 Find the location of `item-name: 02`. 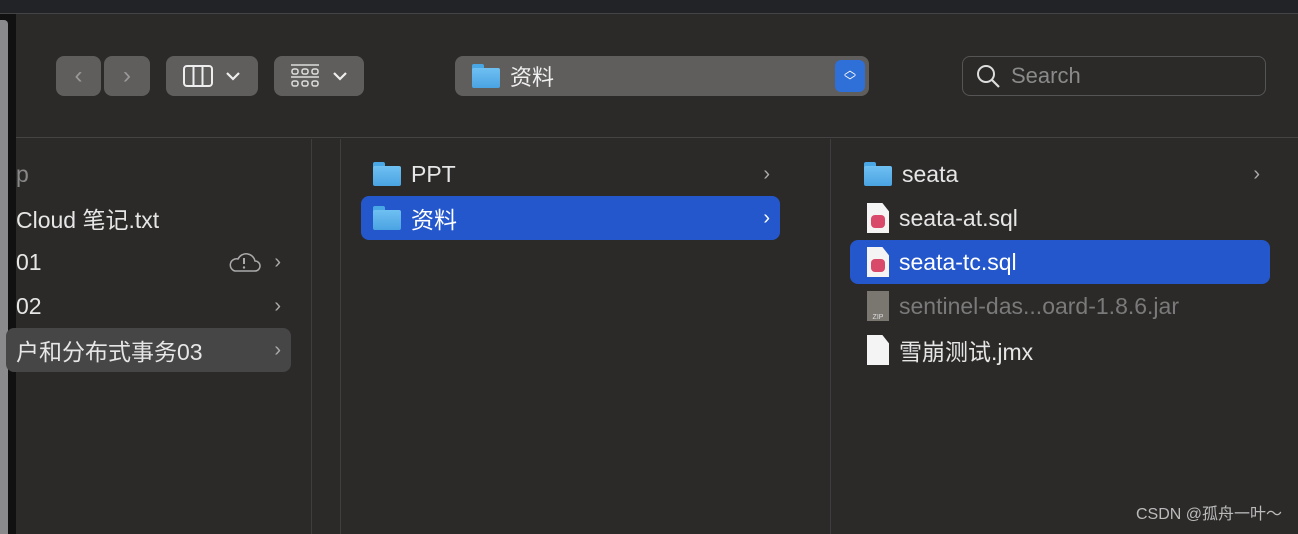

item-name: 02 is located at coordinates (29, 305).